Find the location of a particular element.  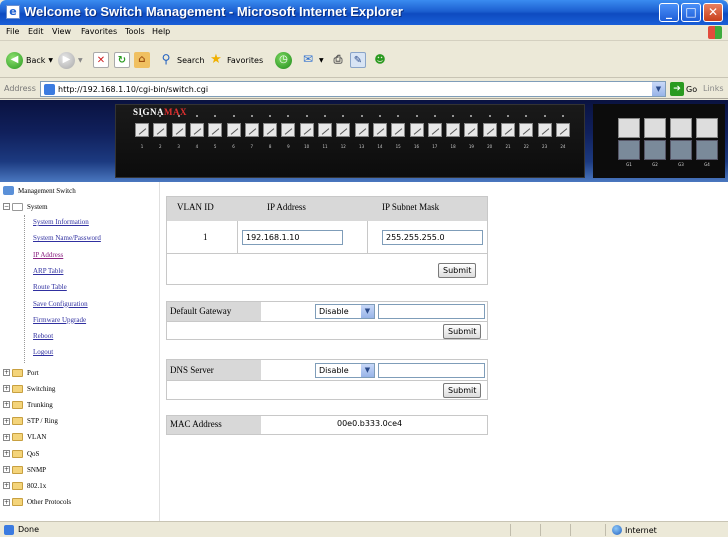

stop-button: ✕ is located at coordinates (101, 60).